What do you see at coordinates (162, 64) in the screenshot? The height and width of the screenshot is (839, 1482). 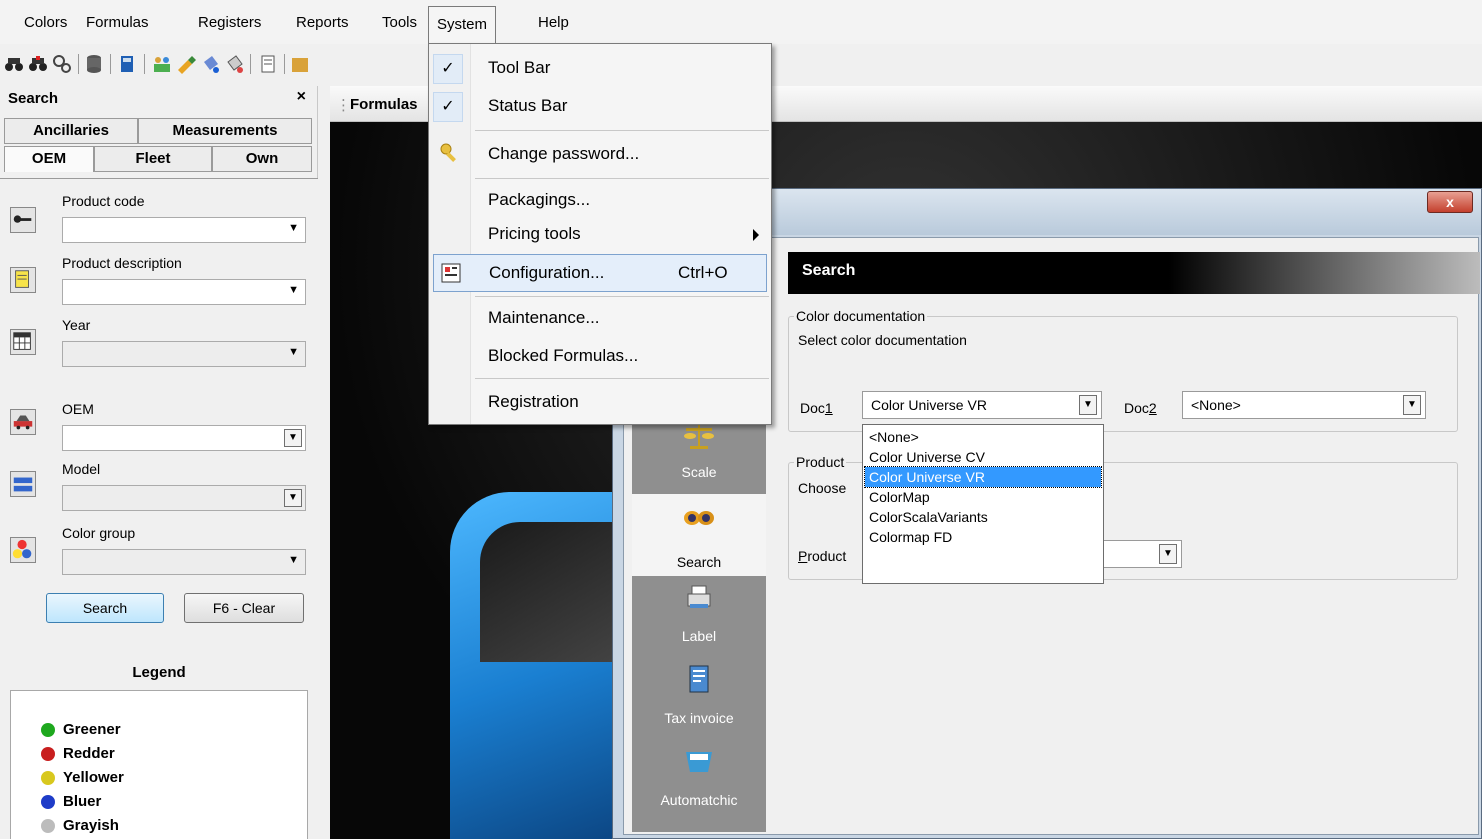 I see `users-icon` at bounding box center [162, 64].